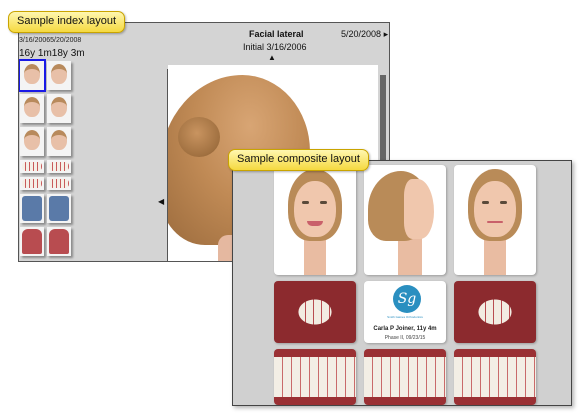  I want to click on patient-phase: Phase II, 09/23/15, so click(405, 338).